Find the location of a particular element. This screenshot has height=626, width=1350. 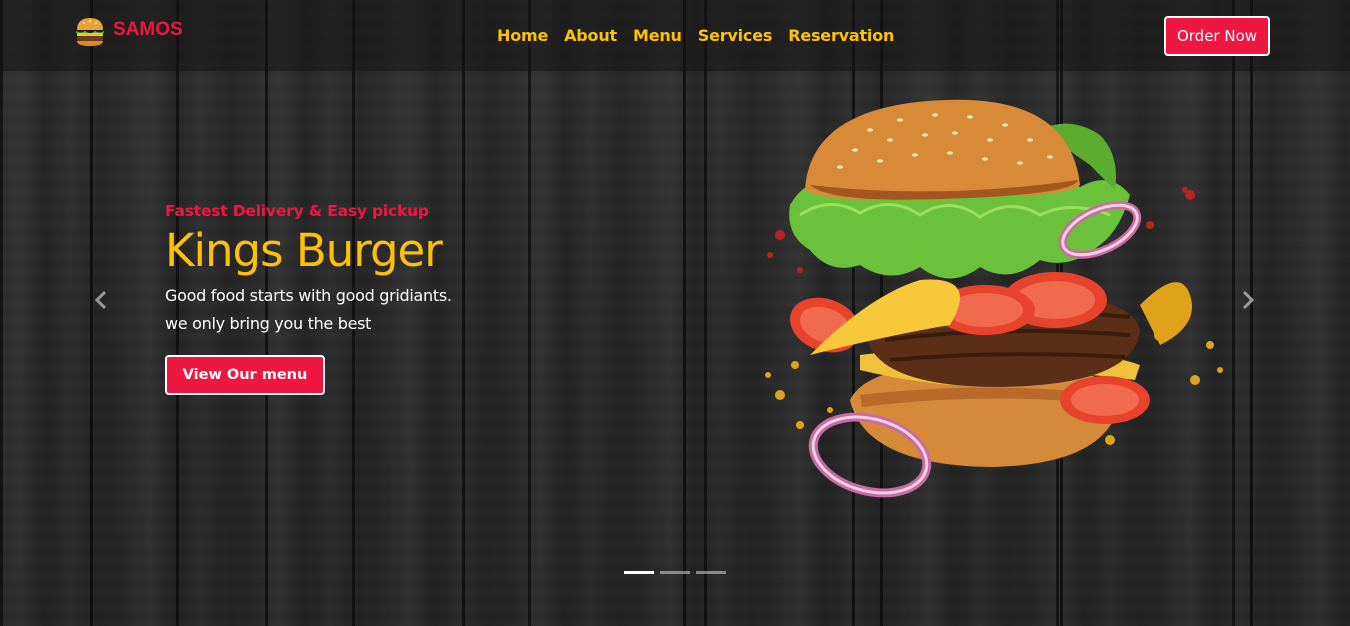

view-menu-button: View Our menu is located at coordinates (245, 375).